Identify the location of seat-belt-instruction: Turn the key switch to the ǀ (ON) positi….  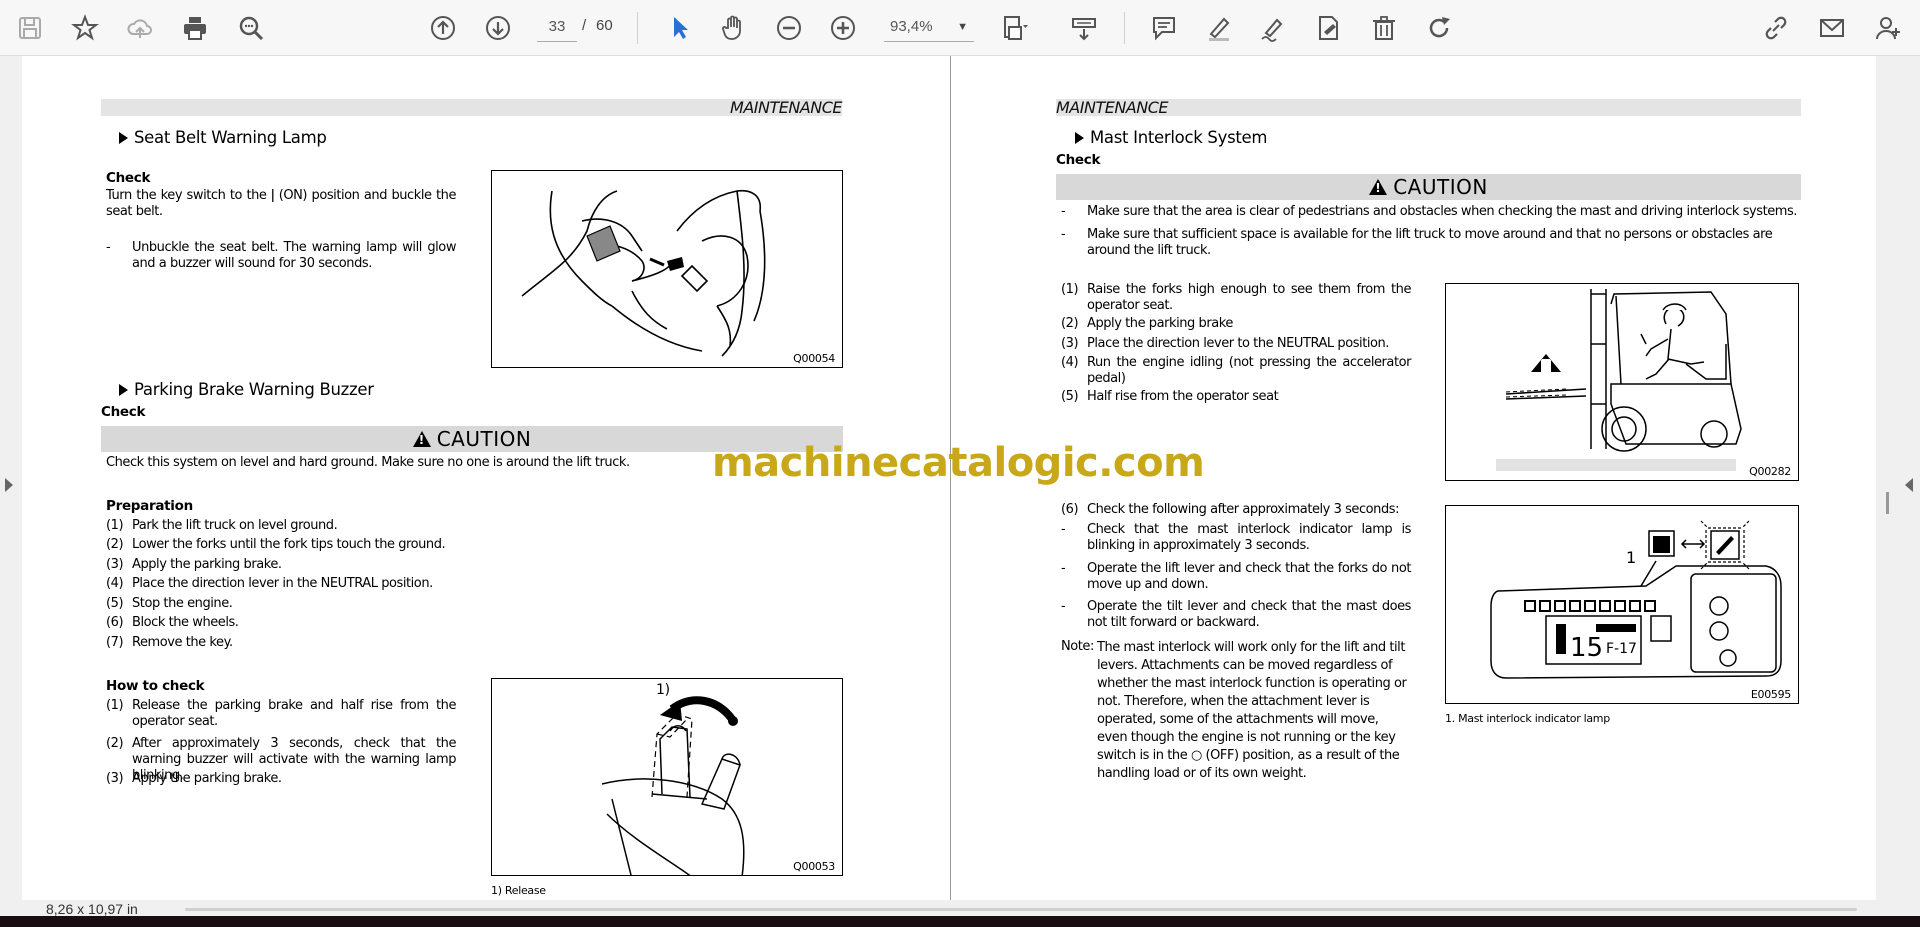
(281, 203).